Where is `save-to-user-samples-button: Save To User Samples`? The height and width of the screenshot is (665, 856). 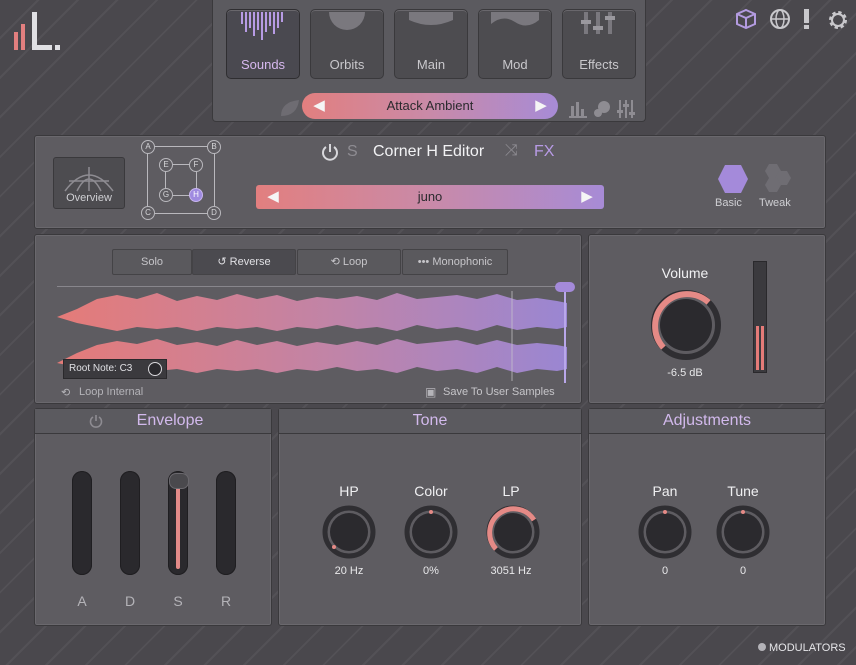
save-to-user-samples-button: Save To User Samples is located at coordinates (499, 392).